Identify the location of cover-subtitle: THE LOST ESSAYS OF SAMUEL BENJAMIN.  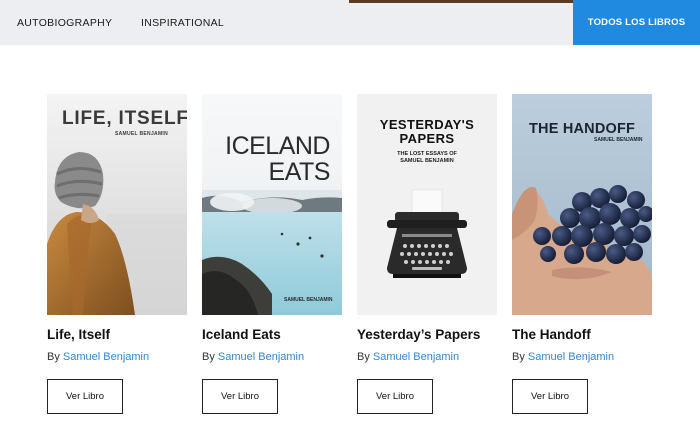
(427, 158).